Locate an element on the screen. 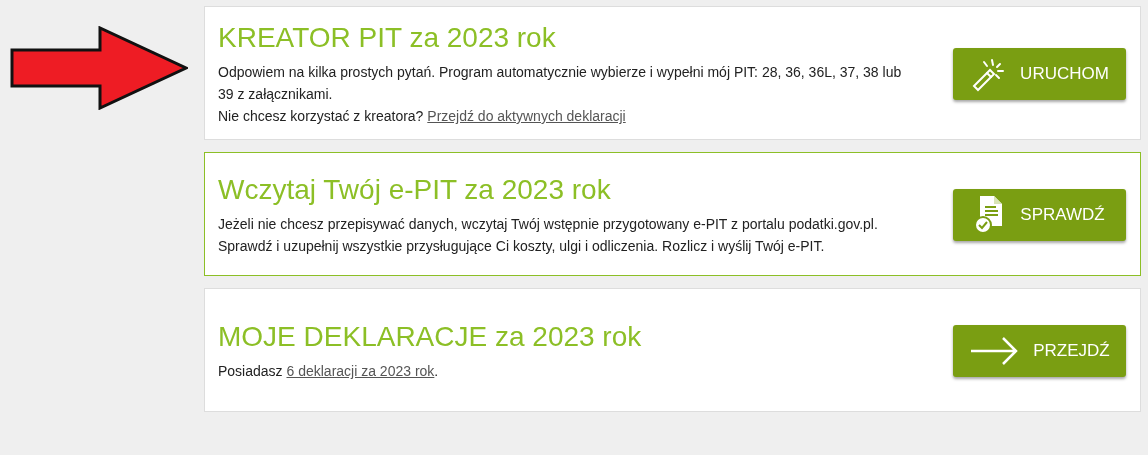 The width and height of the screenshot is (1148, 455). description-text: Jeżeli nie chcesz przepisywać danych, wczytaj Twój wstępnie przygotowany e-PIT z portalu podatki.gov.pl. Sprawdź i uzupełnij wszystkie przysługujące Ci koszty, ulgi i odliczenia. Rozlicz i wyślij Twój e-PIT. is located at coordinates (548, 235).